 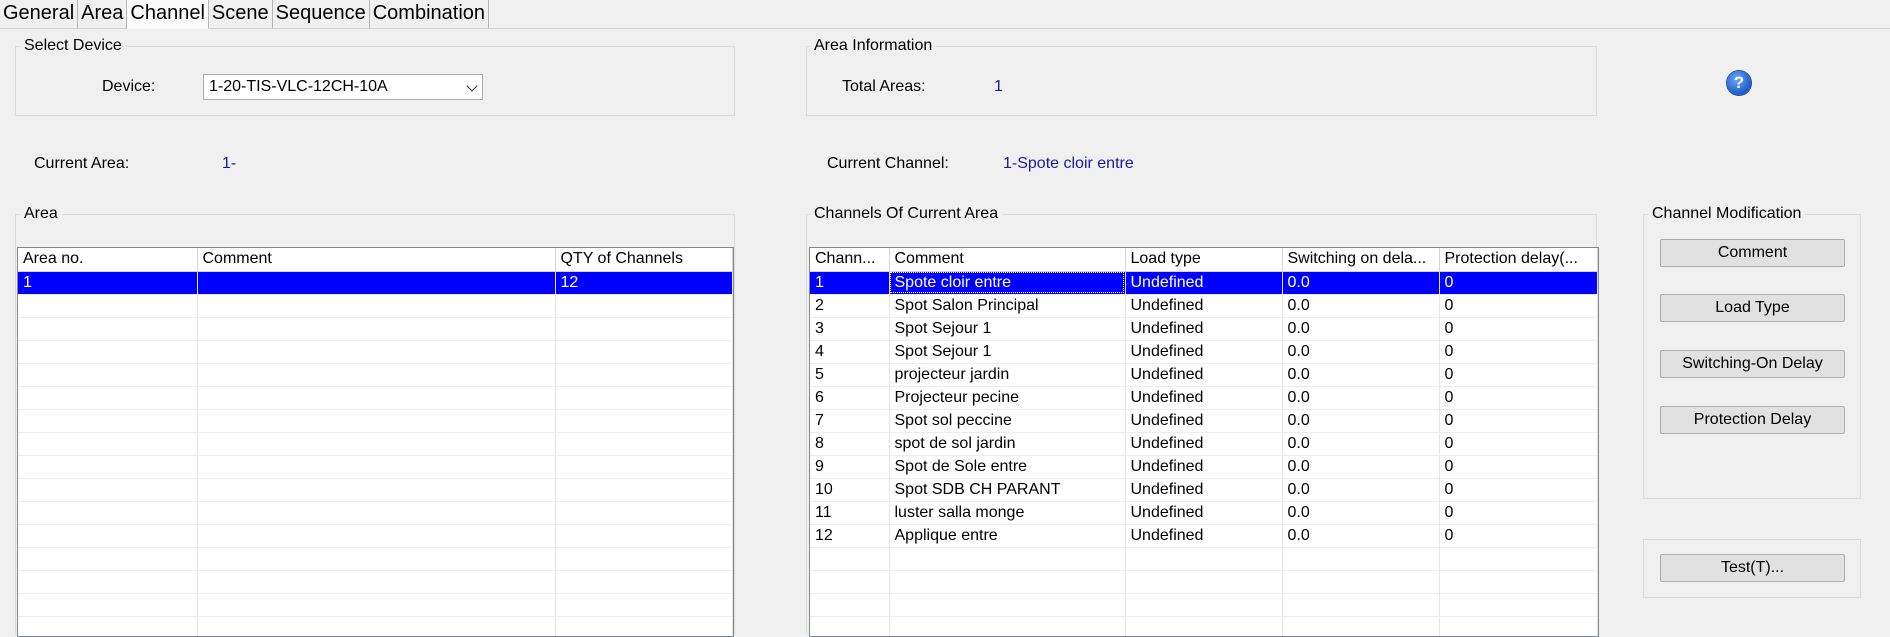 I want to click on tab-channel: Channel, so click(x=168, y=14).